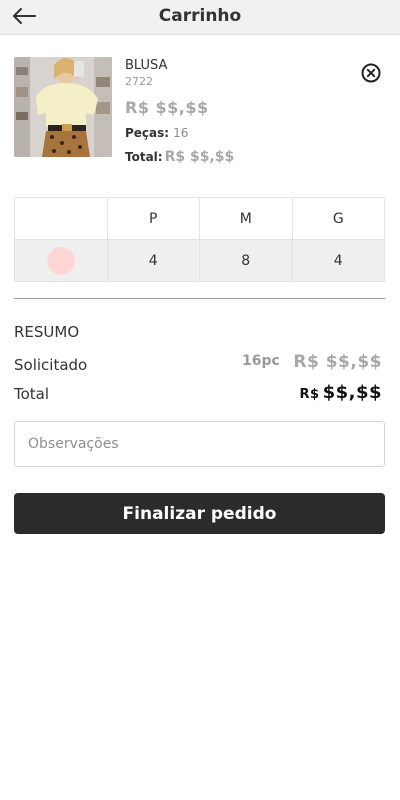  I want to click on item-total-value: R$ $$,$$, so click(199, 157).